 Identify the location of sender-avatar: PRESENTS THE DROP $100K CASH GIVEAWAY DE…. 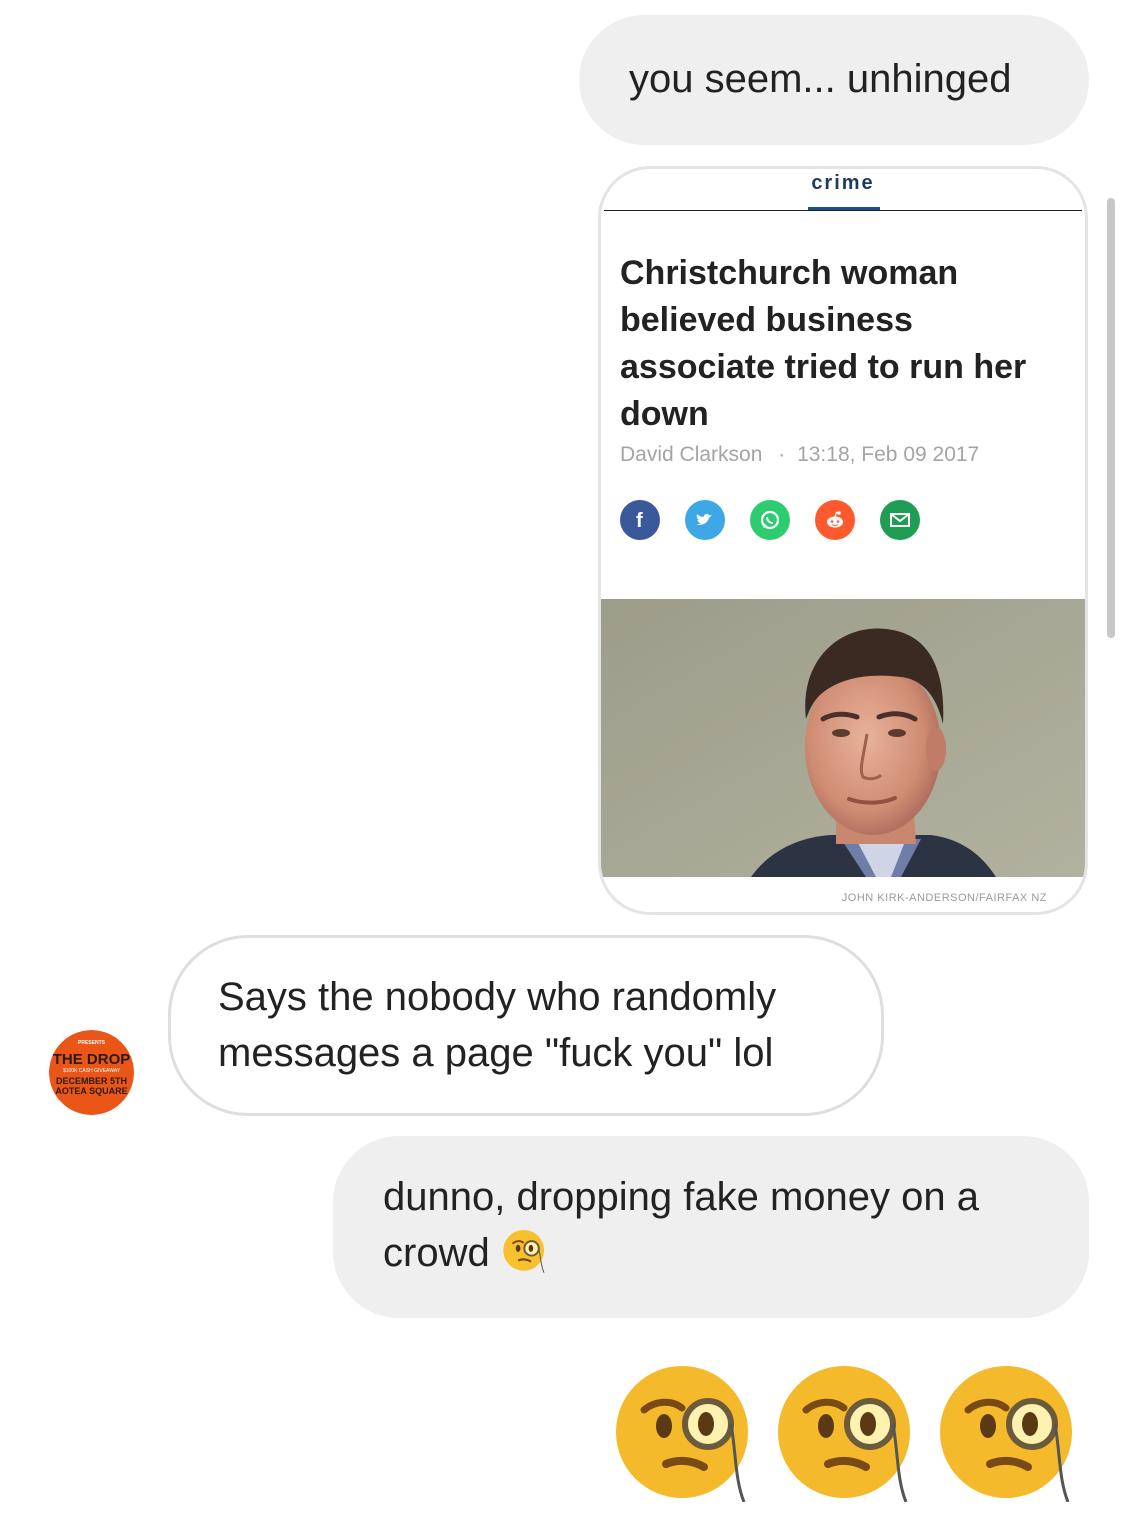
(91, 1072).